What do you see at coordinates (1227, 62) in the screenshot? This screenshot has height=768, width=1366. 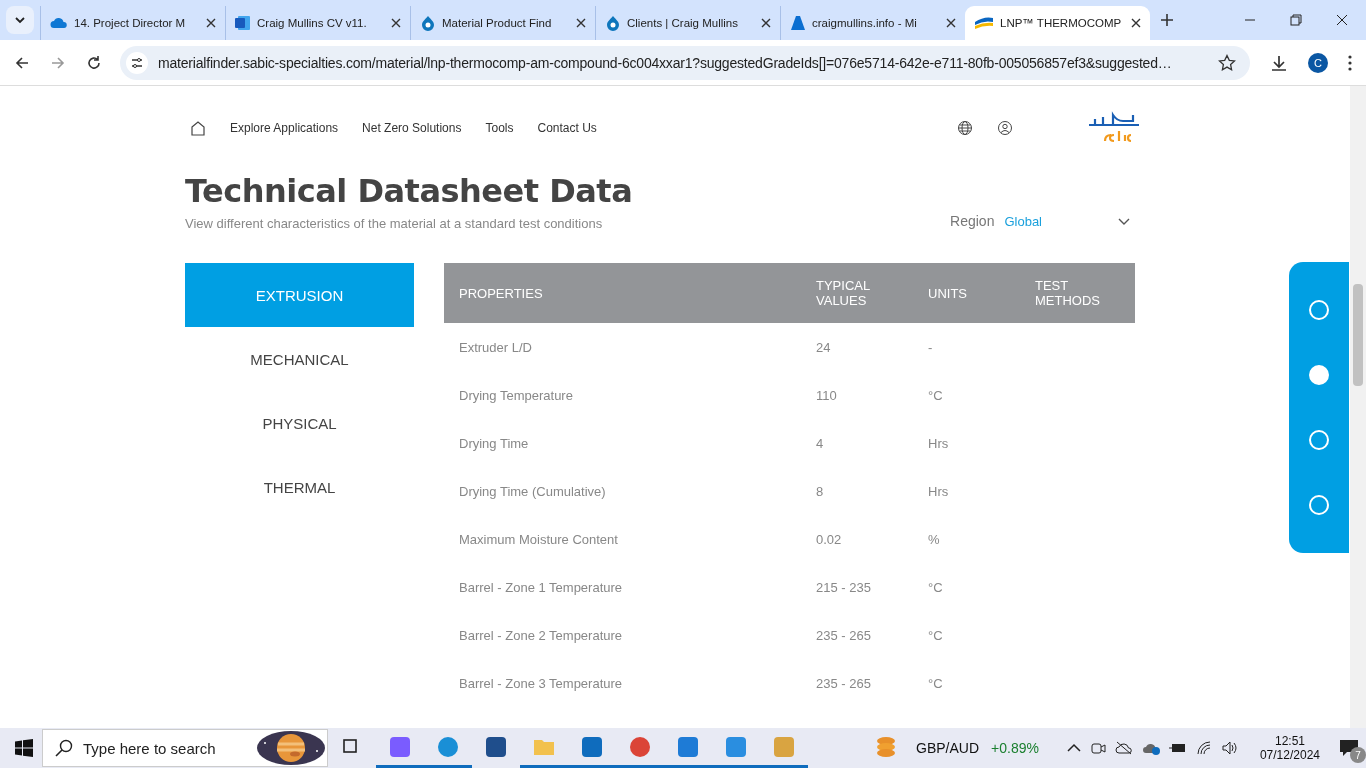 I see `star-icon` at bounding box center [1227, 62].